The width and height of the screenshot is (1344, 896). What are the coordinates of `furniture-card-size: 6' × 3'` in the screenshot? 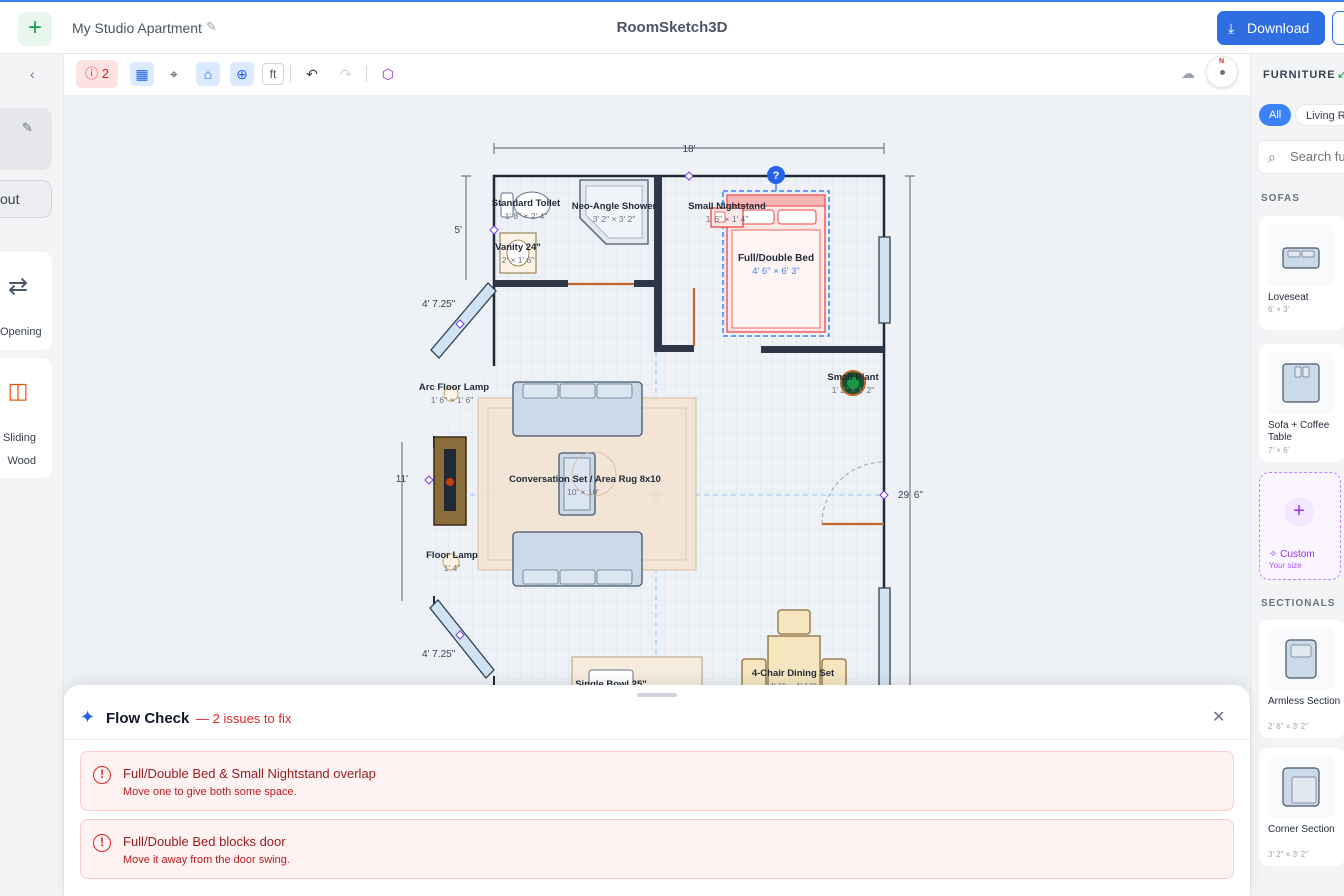 It's located at (1279, 309).